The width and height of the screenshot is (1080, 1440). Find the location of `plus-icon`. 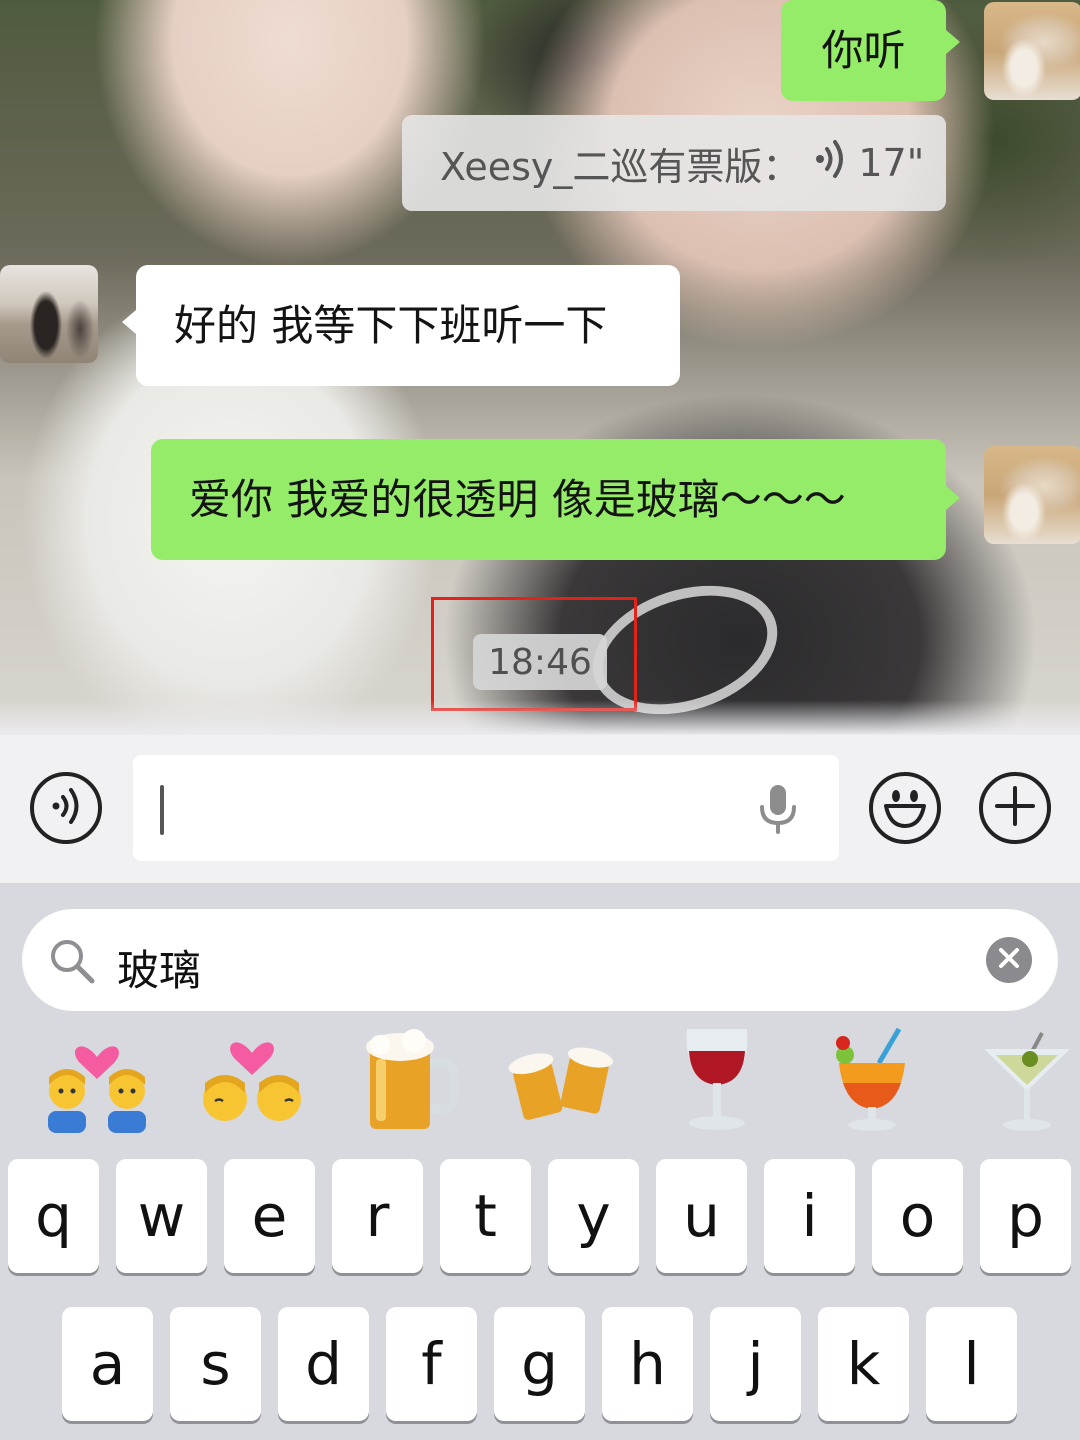

plus-icon is located at coordinates (1015, 808).